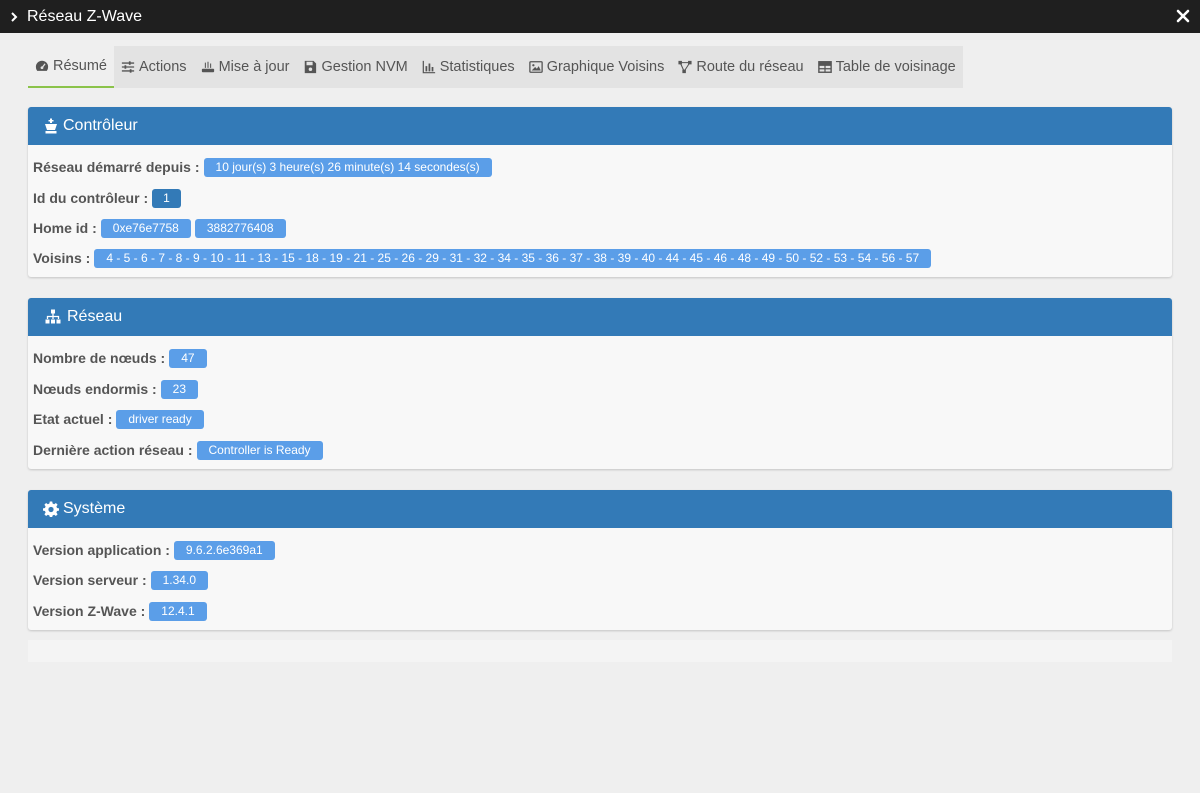 The height and width of the screenshot is (793, 1200). I want to click on tab-resume: Résumé, so click(71, 67).